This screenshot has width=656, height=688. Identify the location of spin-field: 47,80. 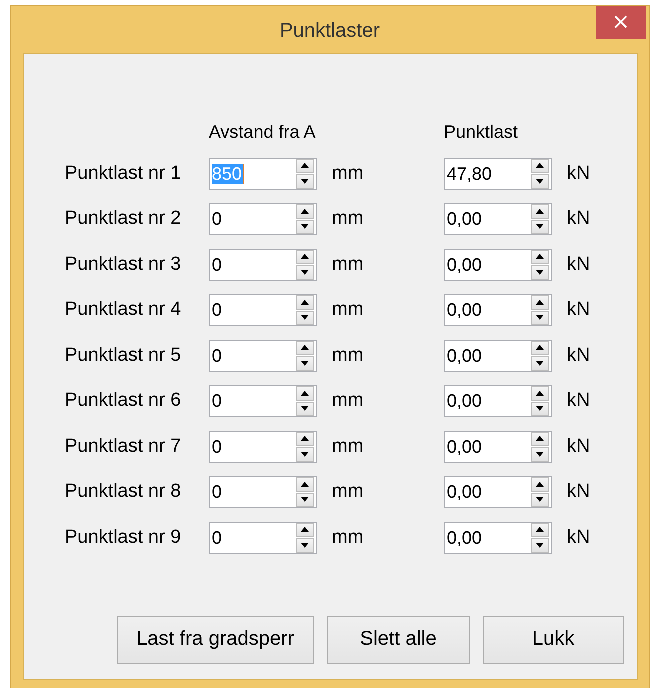
(498, 174).